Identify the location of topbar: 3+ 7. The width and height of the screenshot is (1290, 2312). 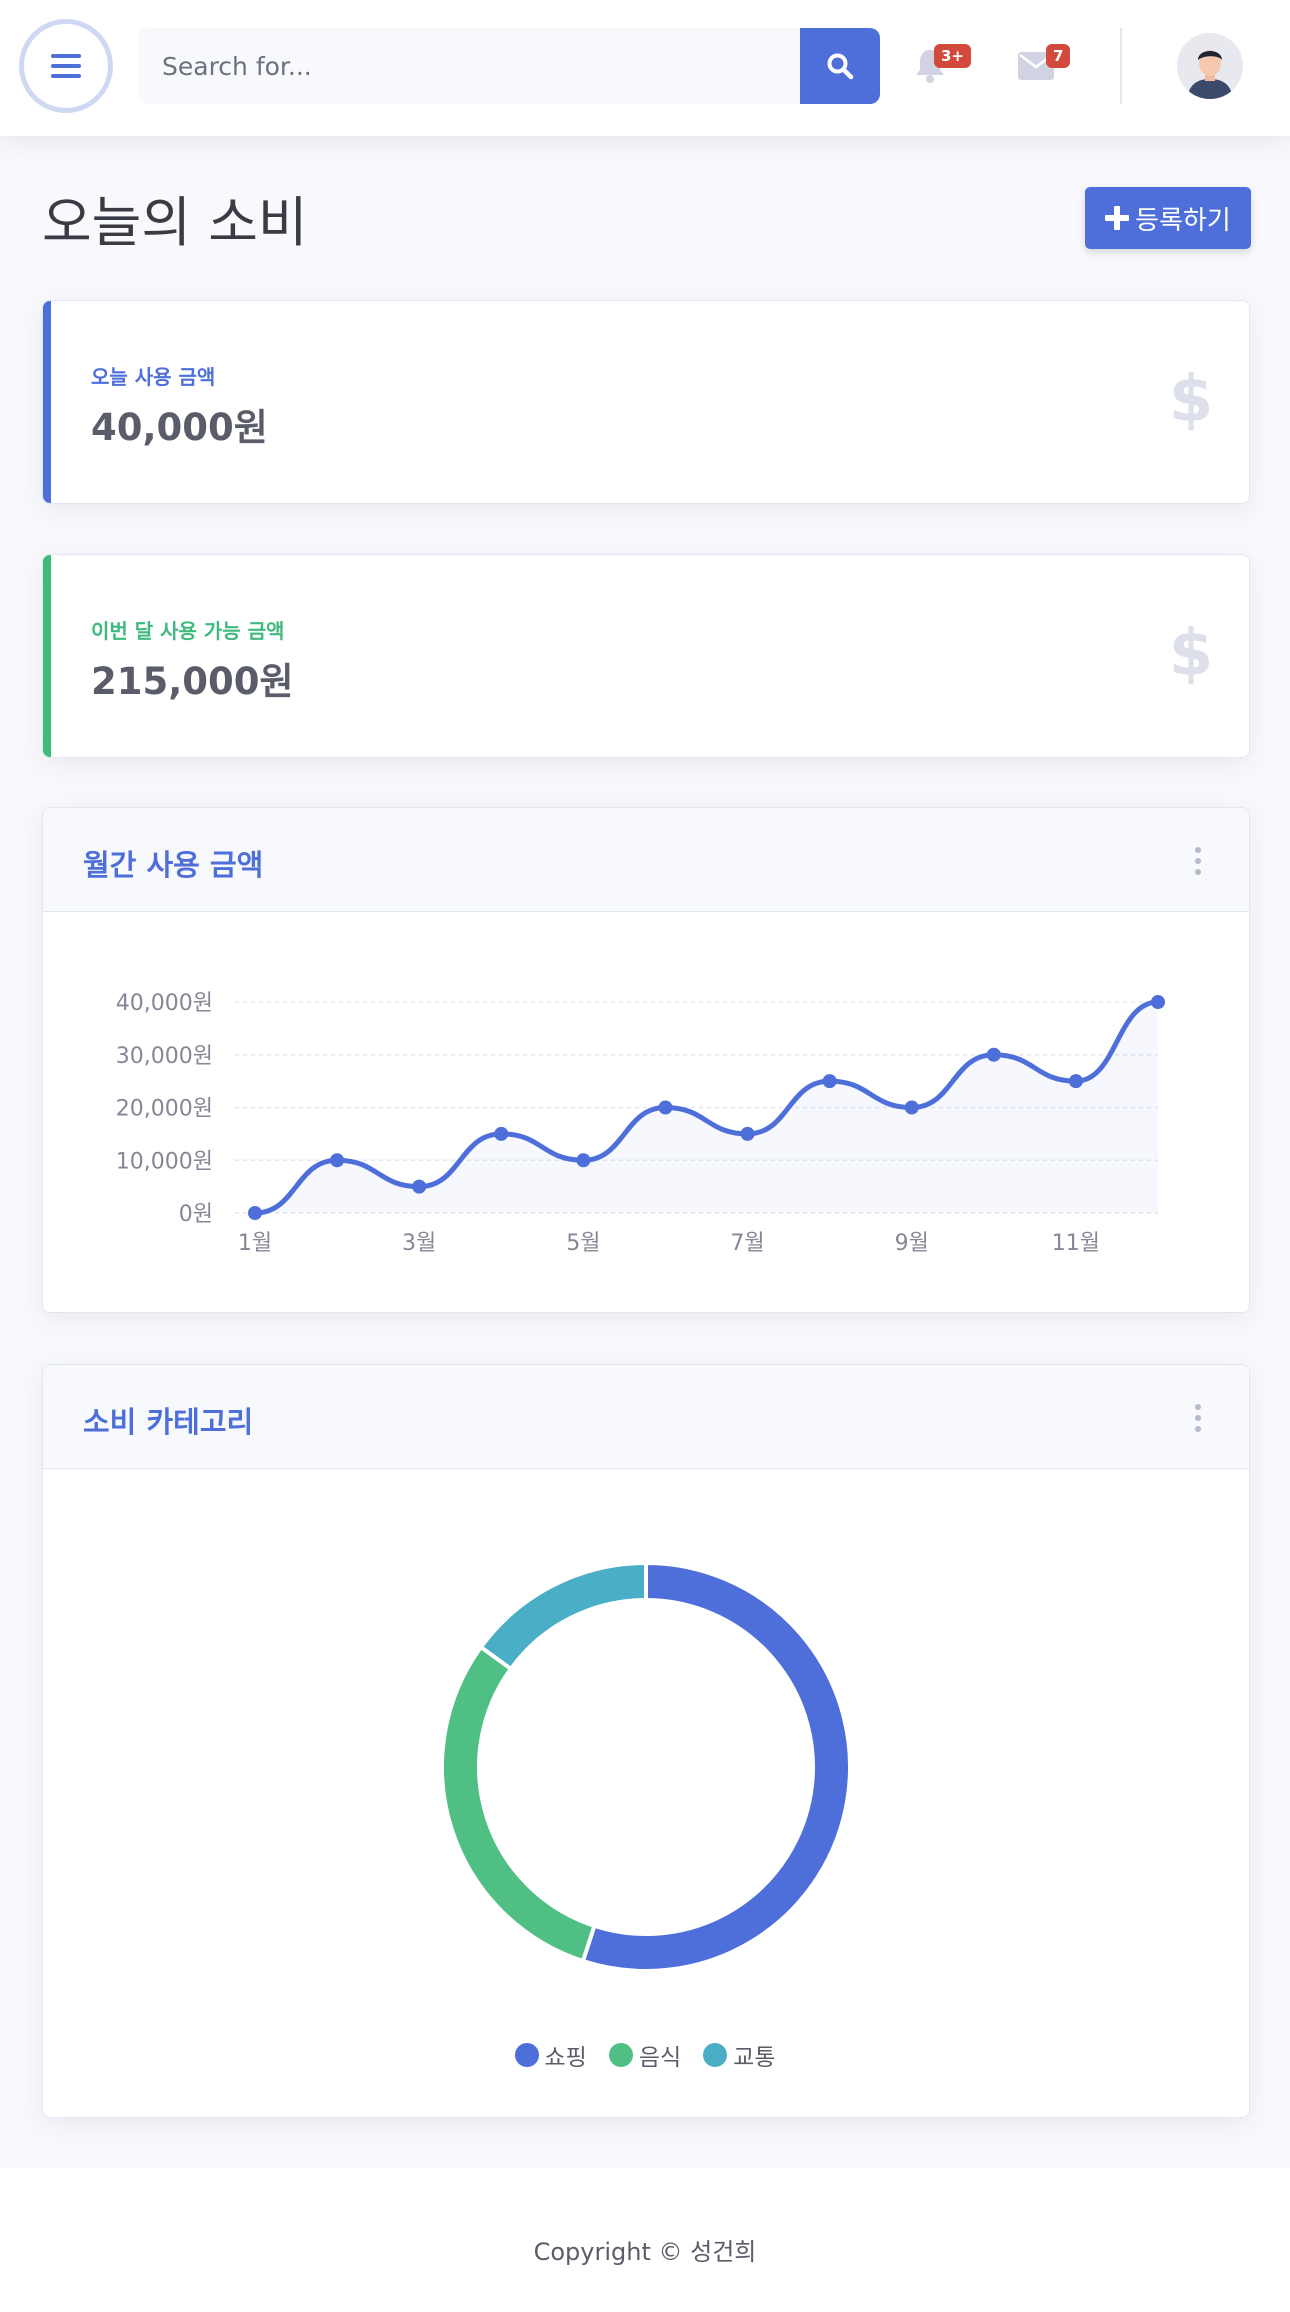
(645, 68).